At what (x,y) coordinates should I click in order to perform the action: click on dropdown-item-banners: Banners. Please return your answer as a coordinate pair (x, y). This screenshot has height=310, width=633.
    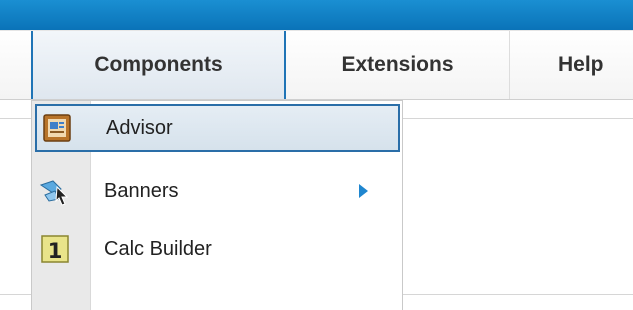
    Looking at the image, I should click on (217, 191).